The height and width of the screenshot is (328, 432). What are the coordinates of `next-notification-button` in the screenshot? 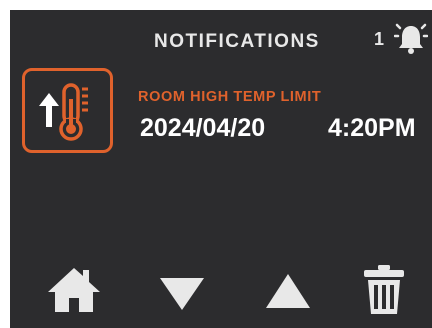 It's located at (182, 288).